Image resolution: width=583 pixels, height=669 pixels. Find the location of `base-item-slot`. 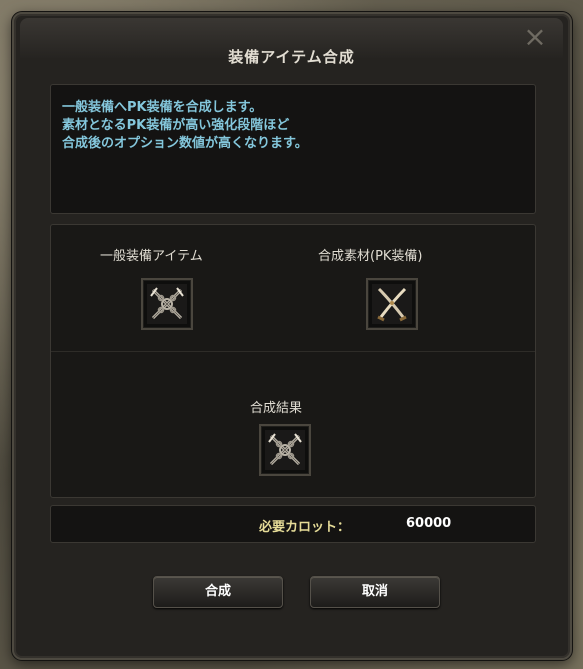

base-item-slot is located at coordinates (167, 304).